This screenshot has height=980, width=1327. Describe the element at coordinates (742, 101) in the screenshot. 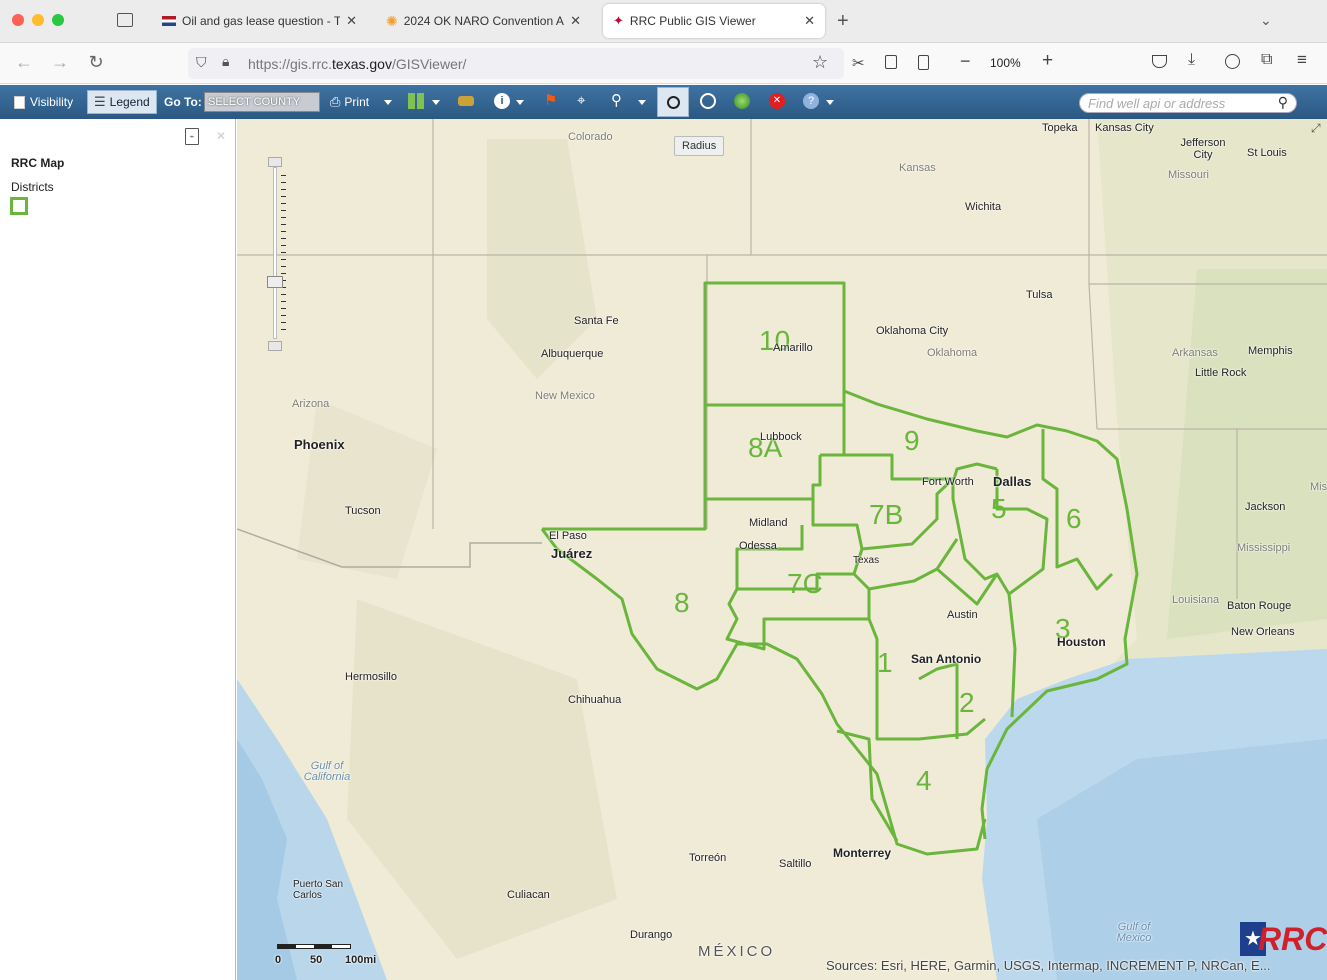

I see `globe-icon` at that location.